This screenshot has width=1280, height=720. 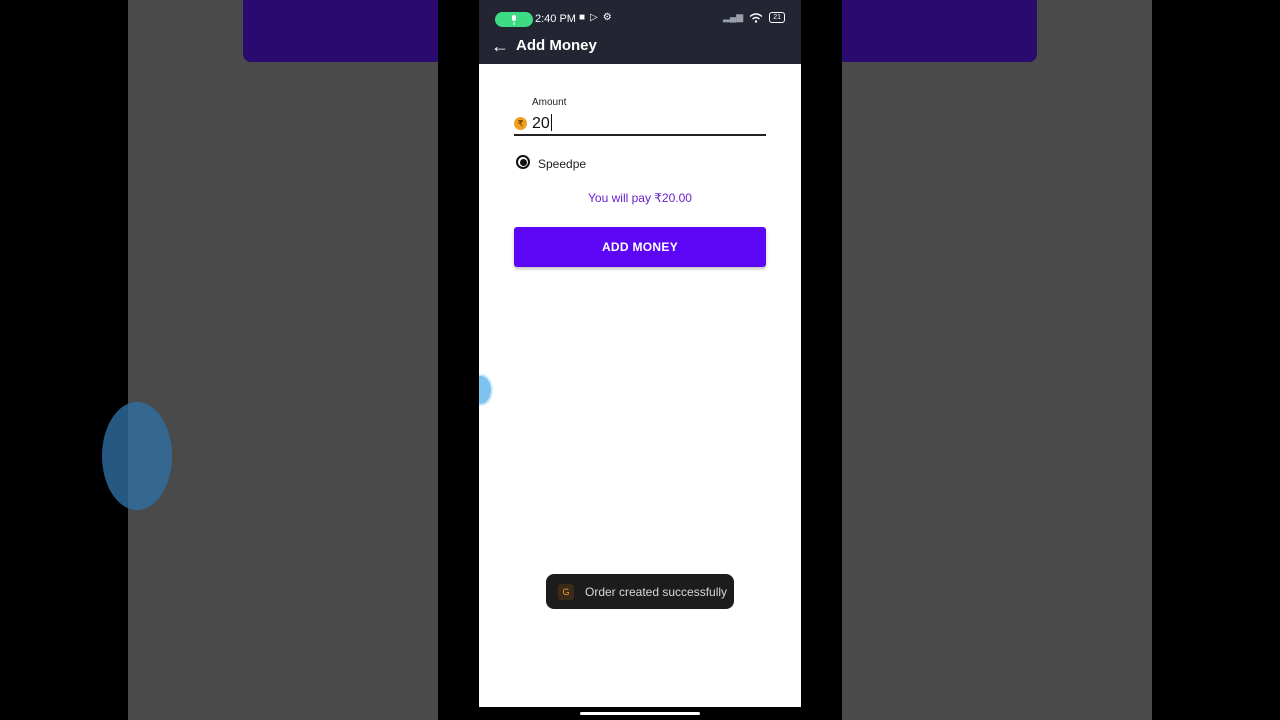 I want to click on pay-summary: You will pay ₹20.00, so click(x=640, y=198).